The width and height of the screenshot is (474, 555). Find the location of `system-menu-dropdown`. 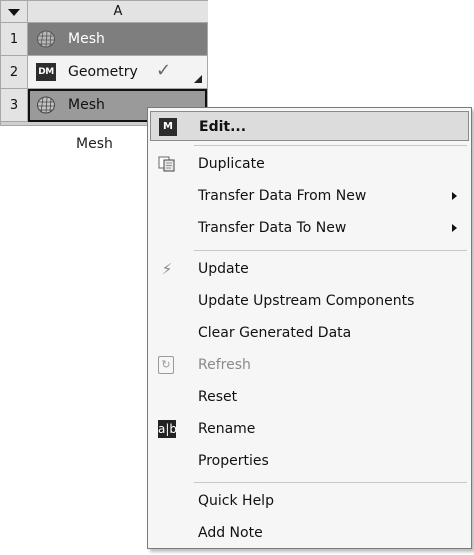

system-menu-dropdown is located at coordinates (14, 12).